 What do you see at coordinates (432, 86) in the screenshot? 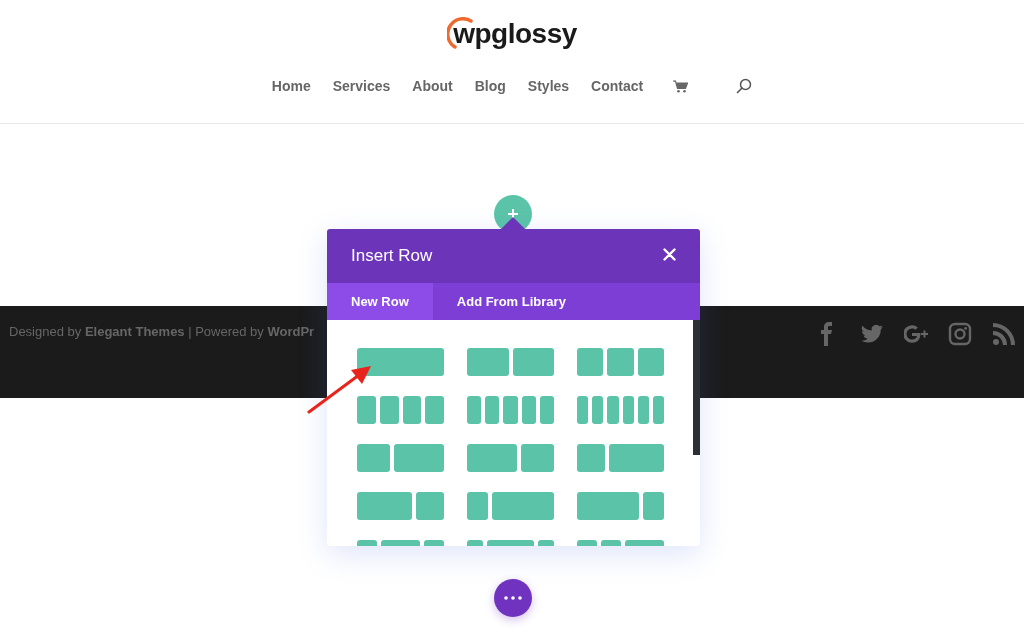
I see `nav-link: About` at bounding box center [432, 86].